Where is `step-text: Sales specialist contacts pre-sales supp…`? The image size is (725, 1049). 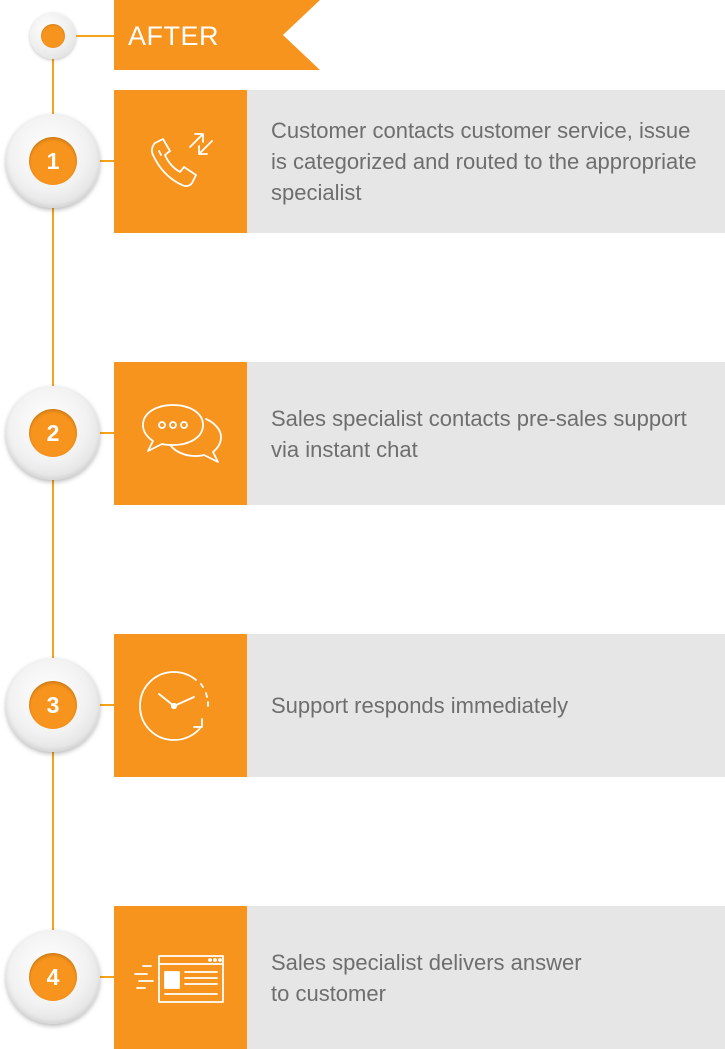
step-text: Sales specialist contacts pre-sales supp… is located at coordinates (479, 433).